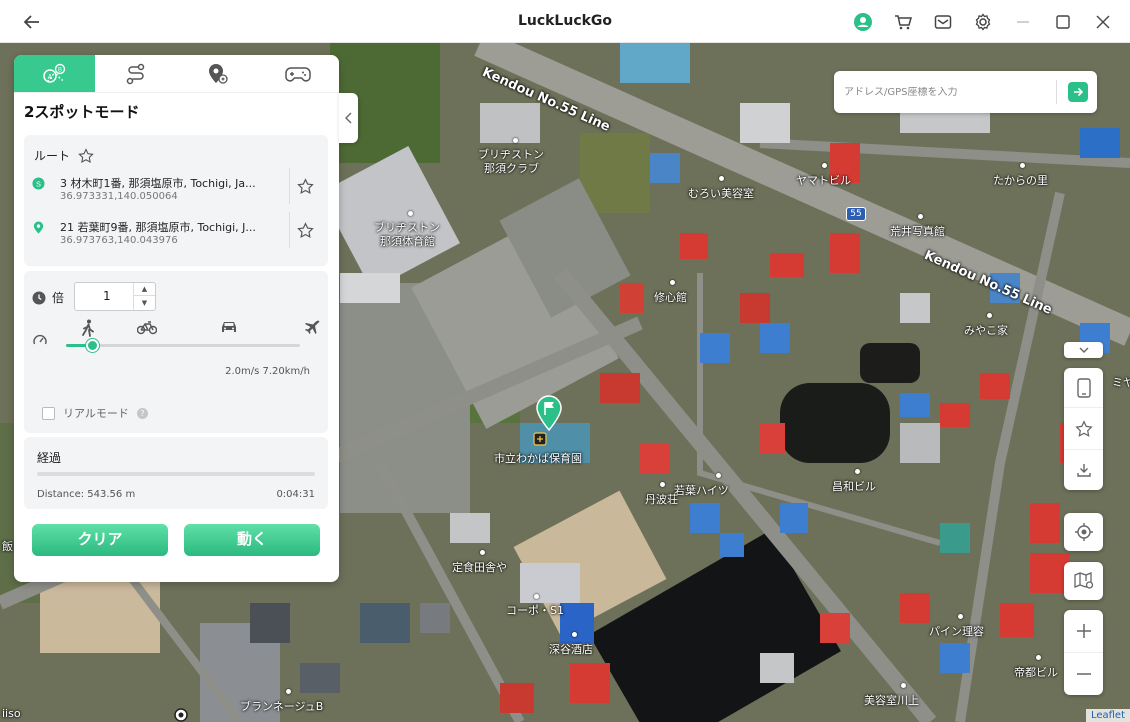 This screenshot has width=1130, height=722. Describe the element at coordinates (147, 327) in the screenshot. I see `bicycle-icon` at that location.